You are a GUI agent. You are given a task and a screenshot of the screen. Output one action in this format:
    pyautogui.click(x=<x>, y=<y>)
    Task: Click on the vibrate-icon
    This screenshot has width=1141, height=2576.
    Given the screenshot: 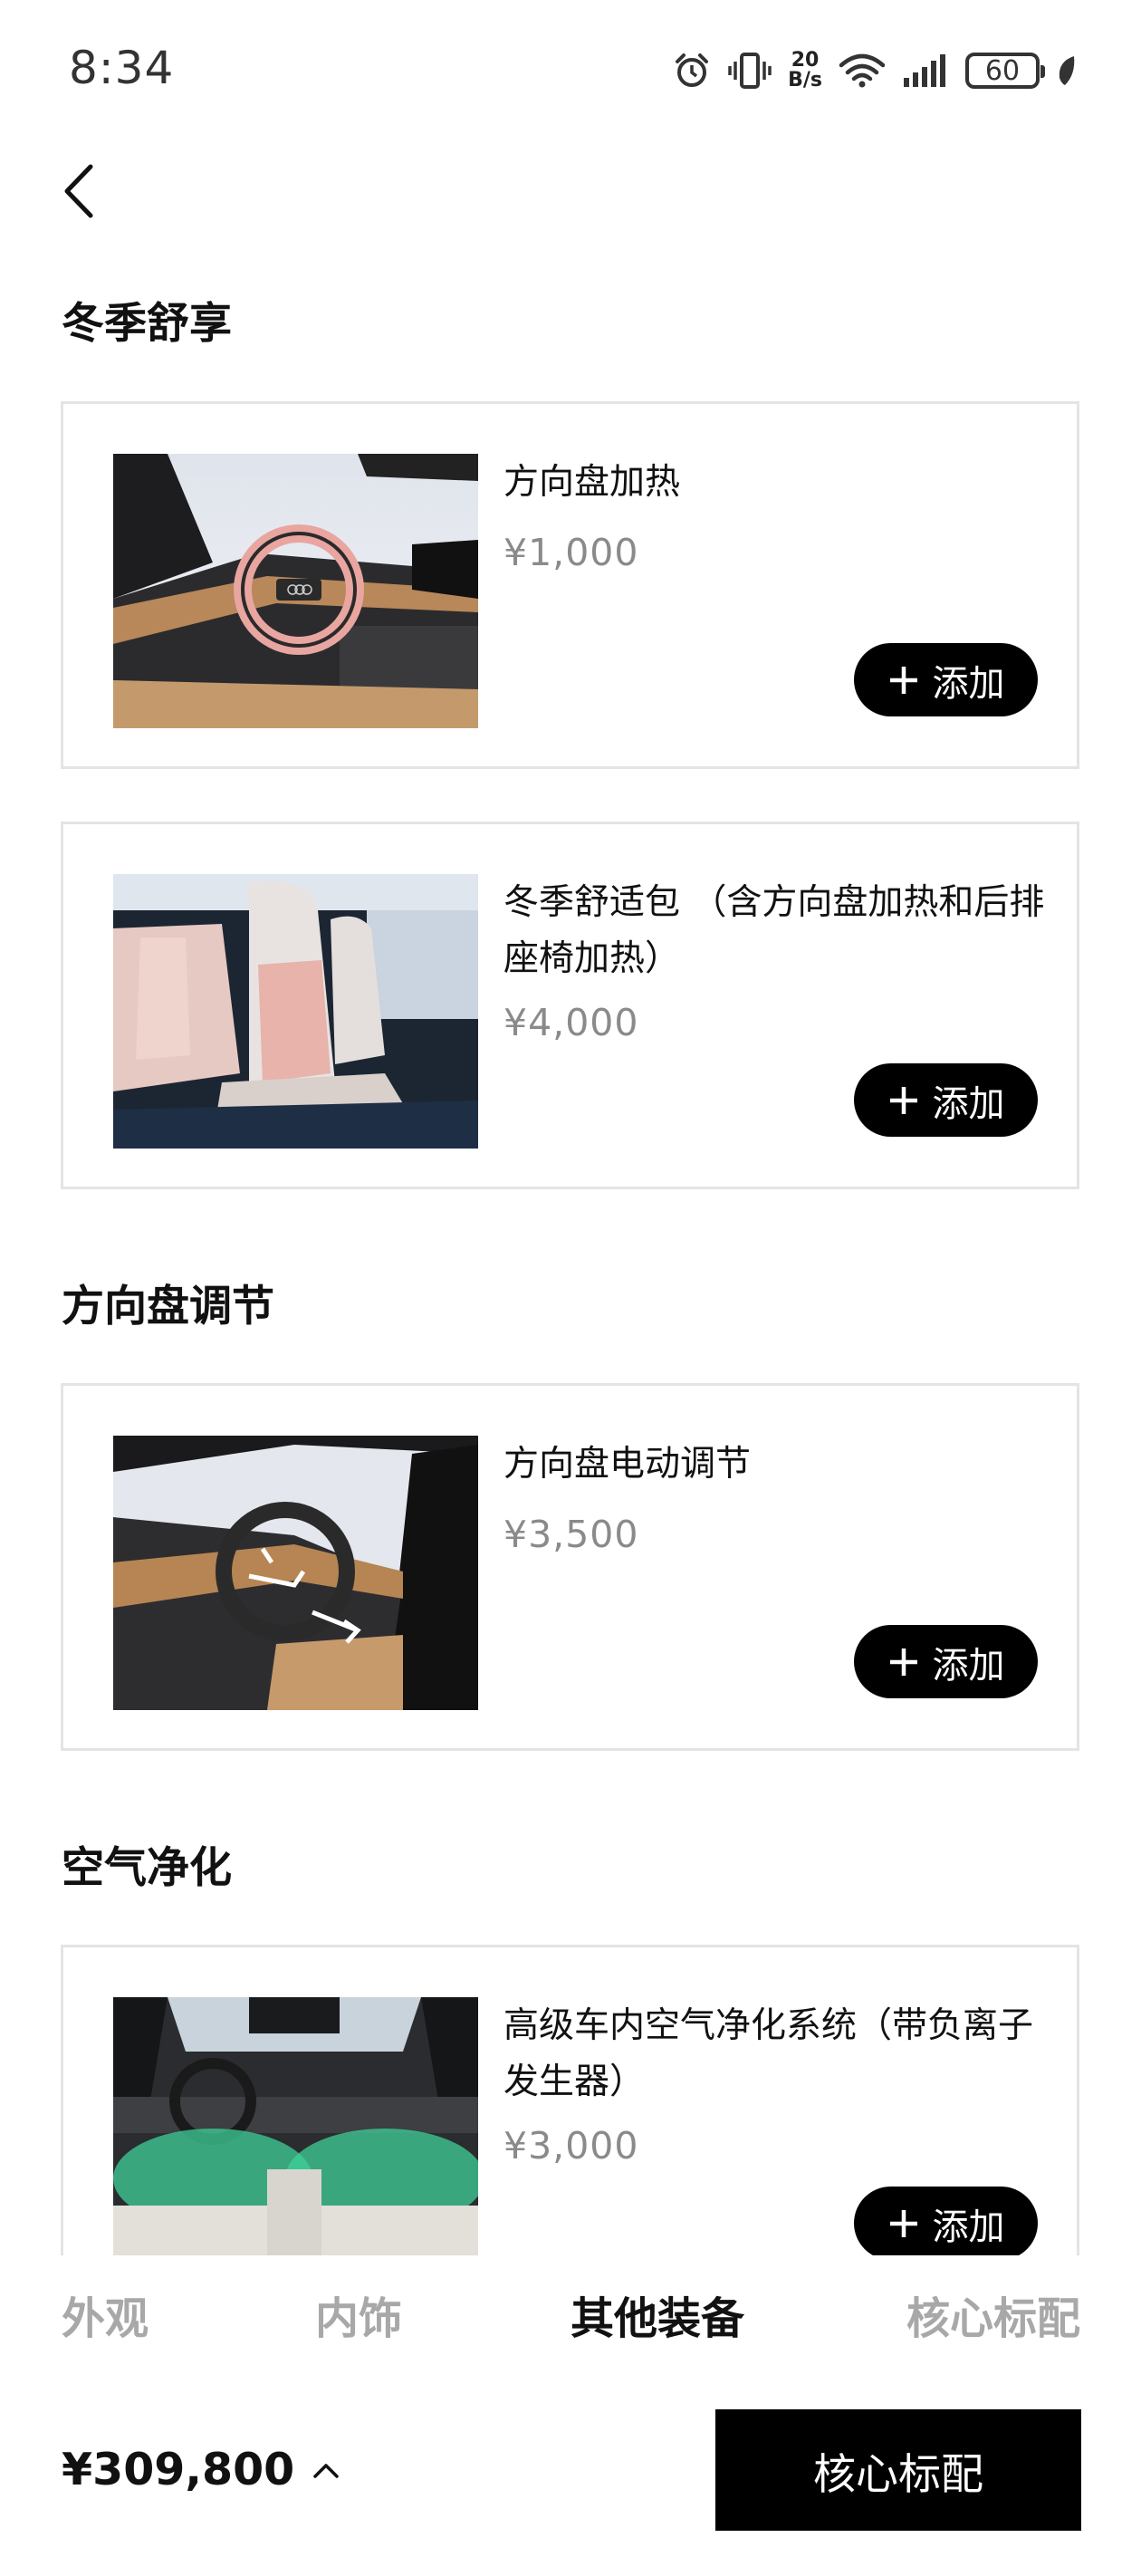 What is the action you would take?
    pyautogui.click(x=750, y=71)
    